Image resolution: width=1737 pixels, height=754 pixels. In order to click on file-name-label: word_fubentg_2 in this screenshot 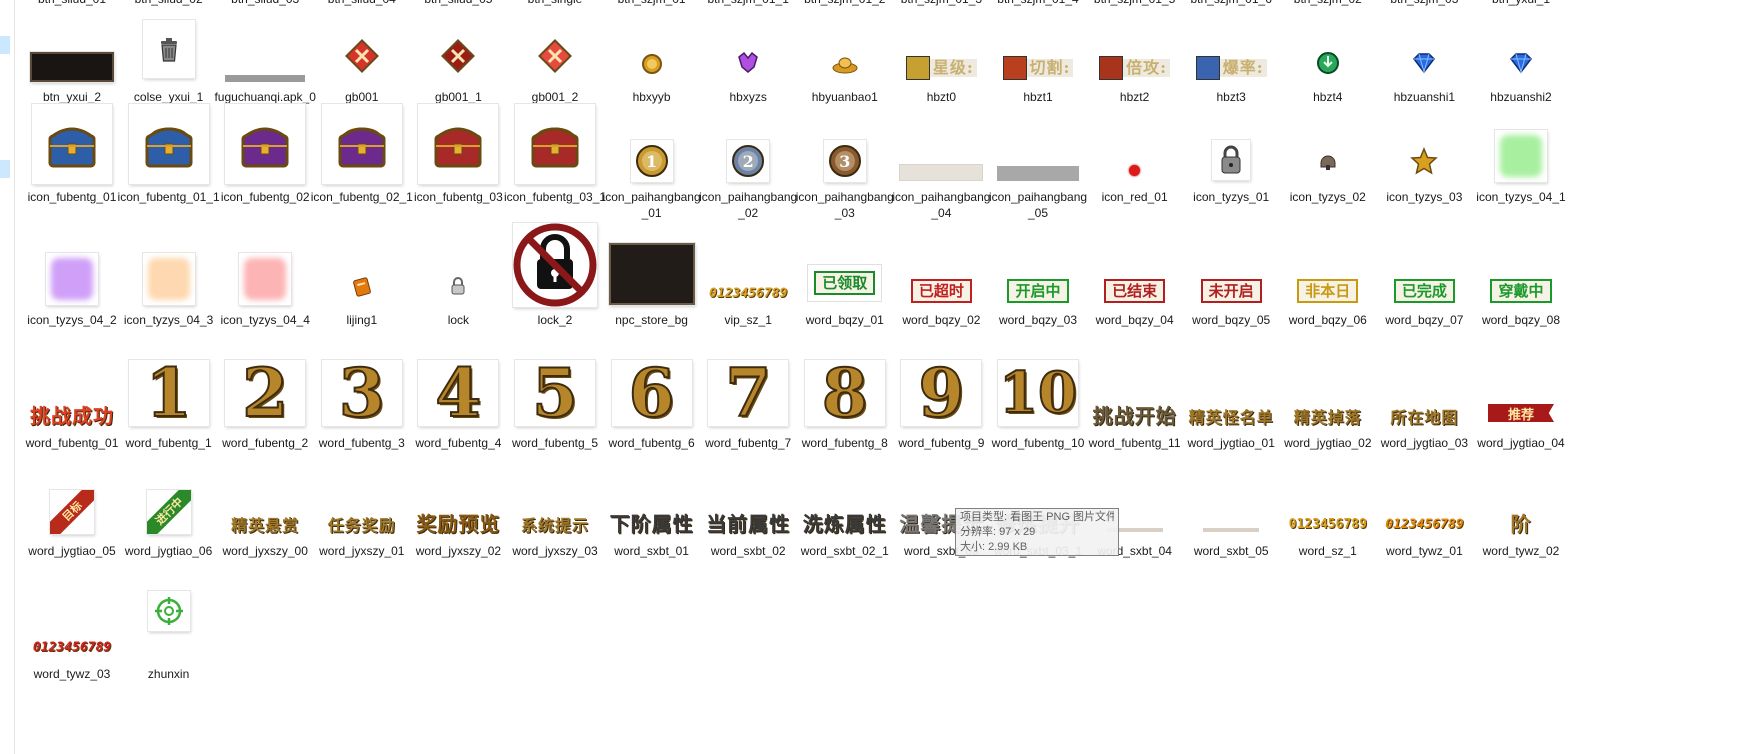, I will do `click(265, 443)`.